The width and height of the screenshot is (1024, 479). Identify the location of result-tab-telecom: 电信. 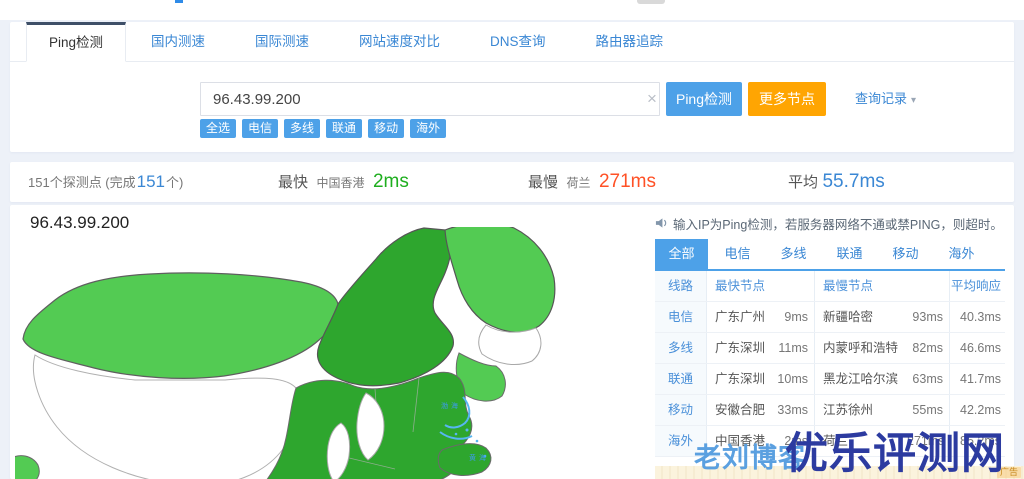
(737, 254).